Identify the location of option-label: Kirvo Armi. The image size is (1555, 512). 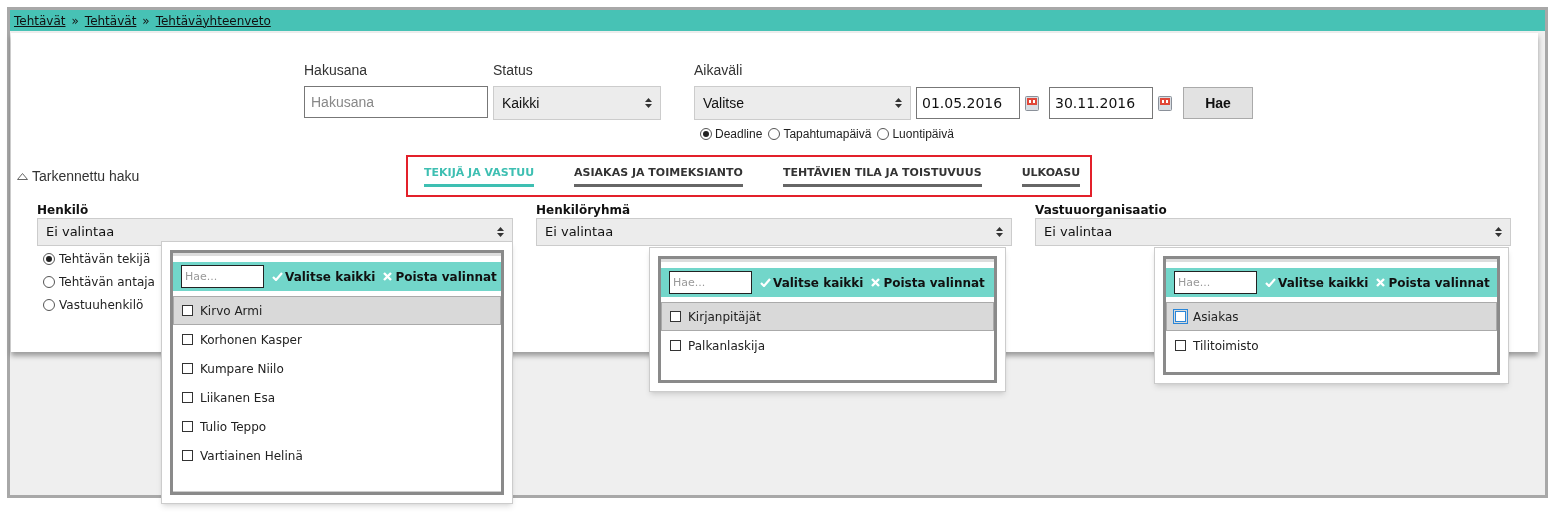
(231, 311).